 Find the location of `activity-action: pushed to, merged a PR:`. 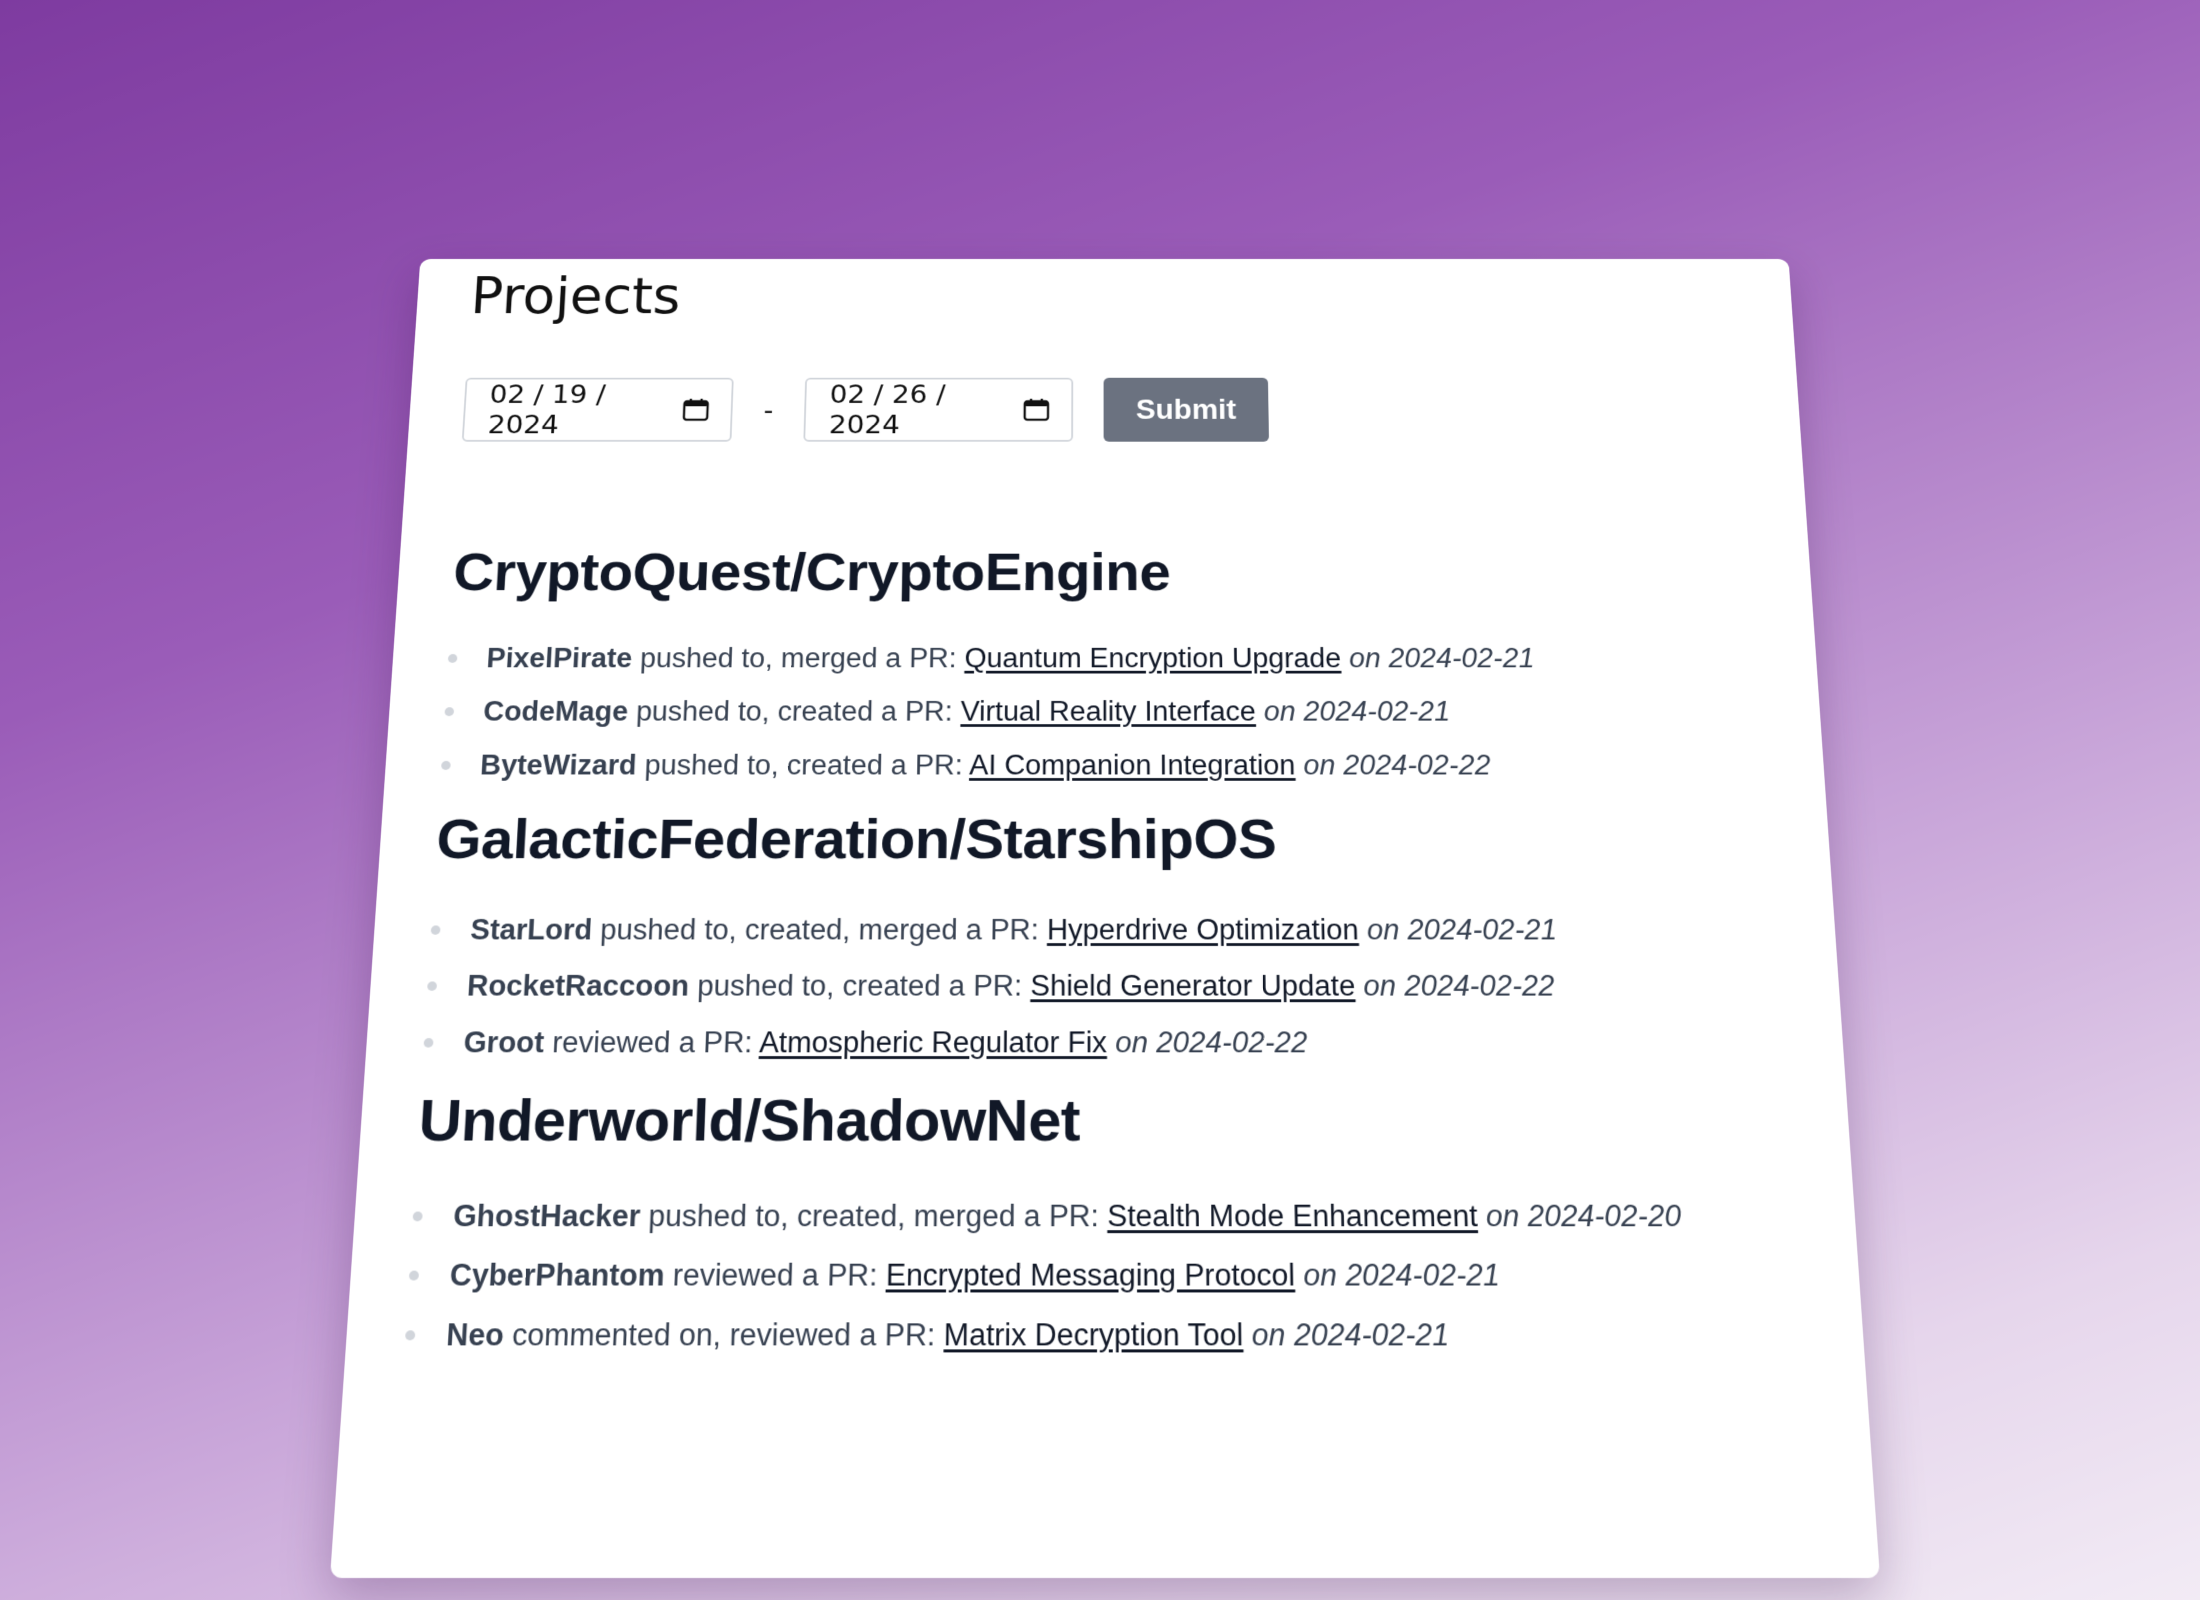

activity-action: pushed to, merged a PR: is located at coordinates (798, 658).